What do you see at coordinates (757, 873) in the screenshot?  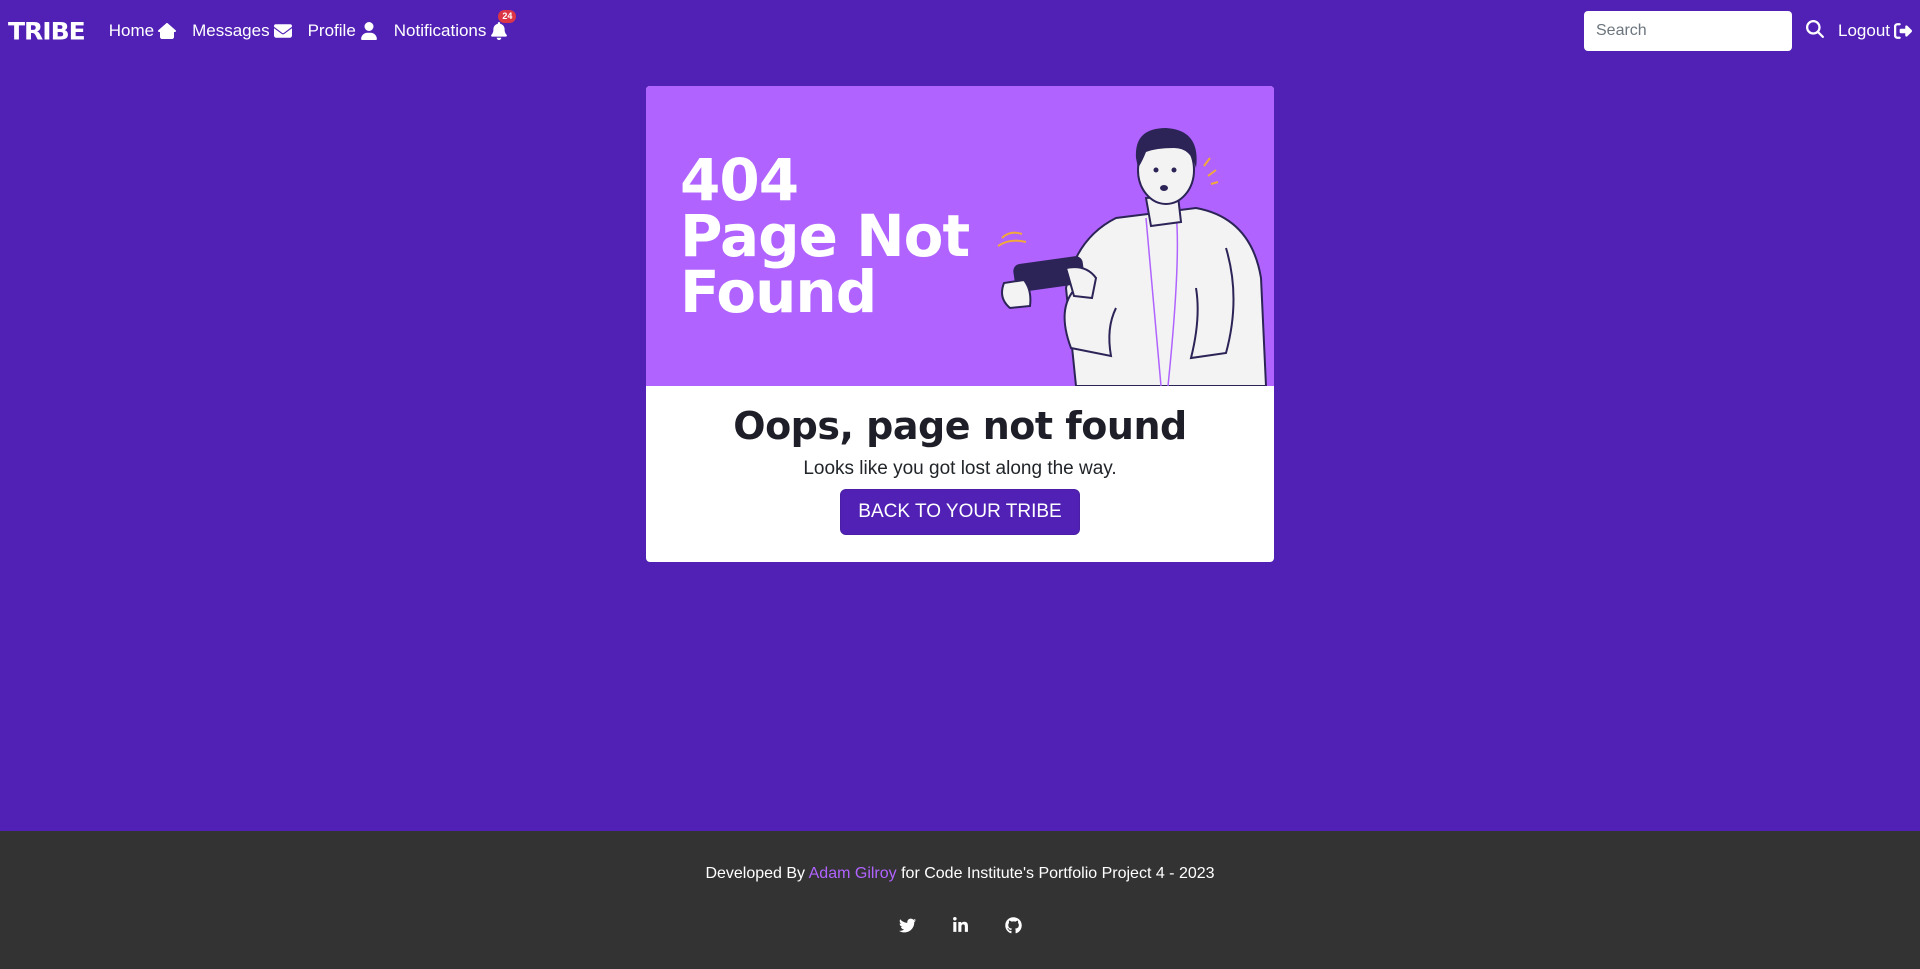 I see `footer-prefix: Developed By` at bounding box center [757, 873].